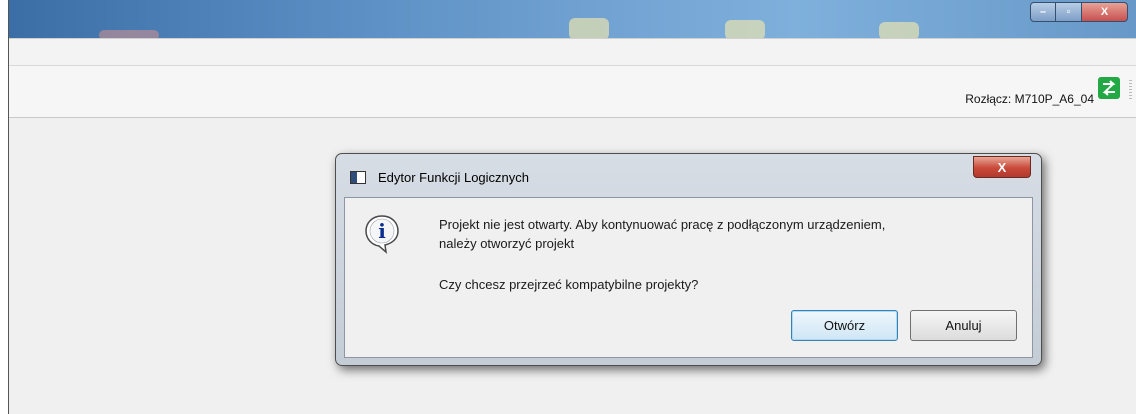 This screenshot has height=414, width=1136. Describe the element at coordinates (507, 243) in the screenshot. I see `dialog-message-line2: należy otworzyć projekt` at that location.